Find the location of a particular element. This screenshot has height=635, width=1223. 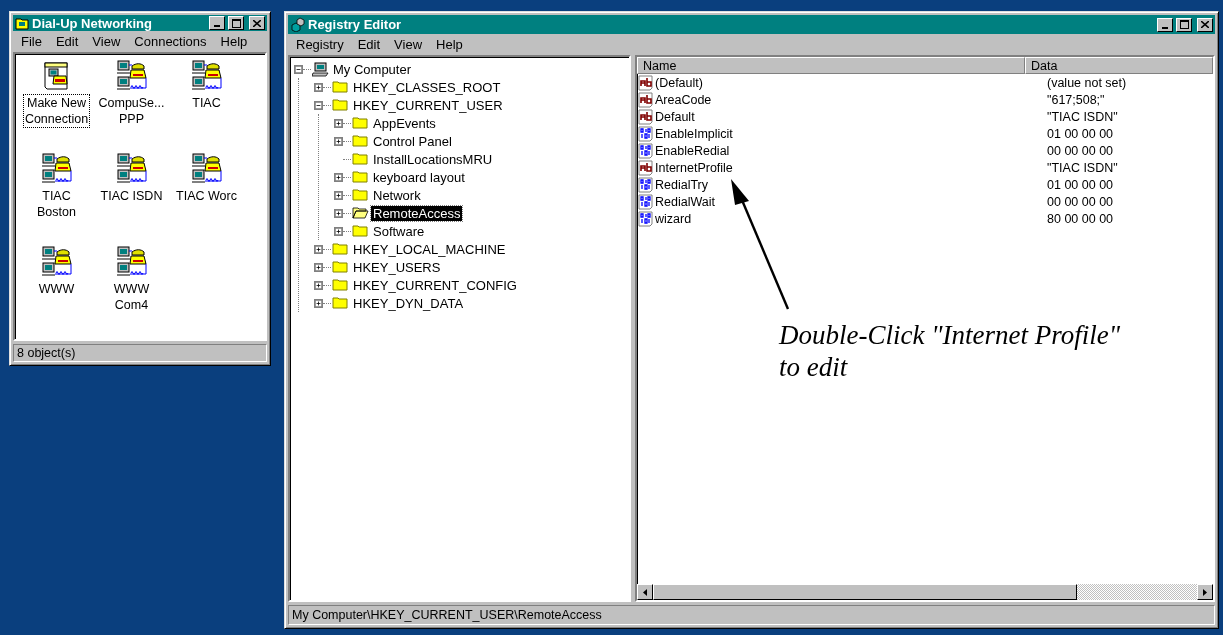

window-title: Dial-Up Networking is located at coordinates (92, 23).